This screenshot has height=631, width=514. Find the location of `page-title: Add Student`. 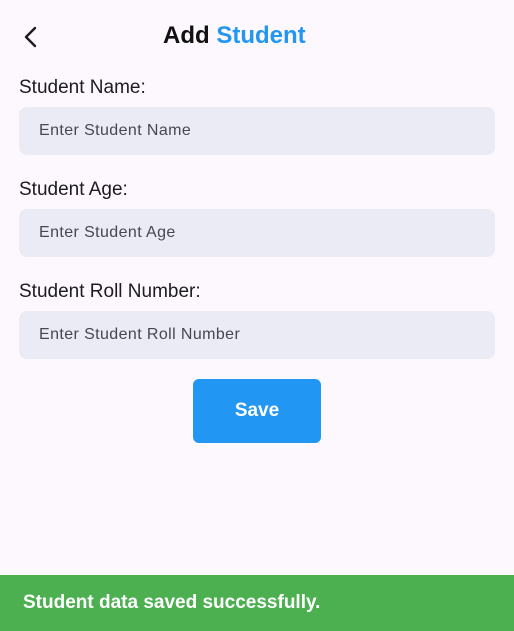

page-title: Add Student is located at coordinates (234, 36).